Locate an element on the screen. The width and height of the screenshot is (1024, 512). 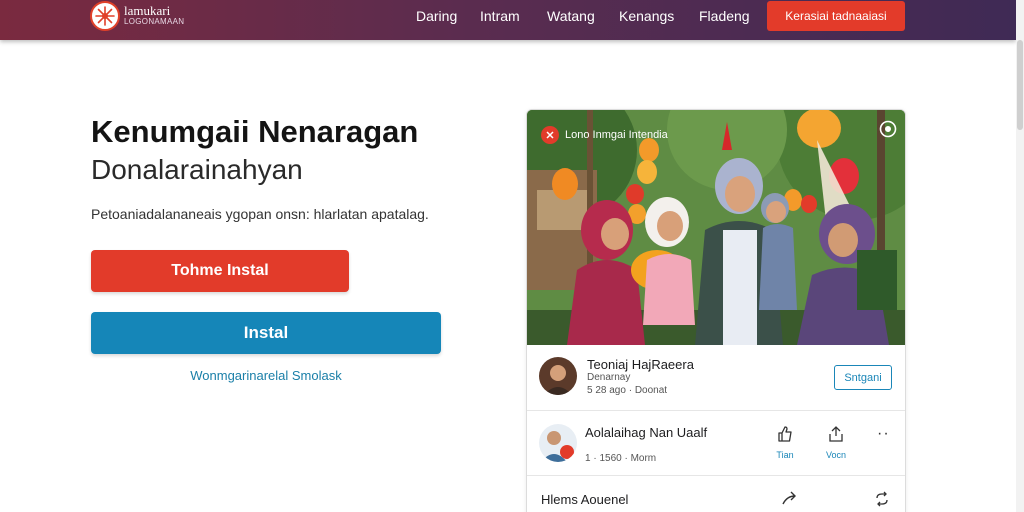
caption-badge-icon is located at coordinates (550, 135).